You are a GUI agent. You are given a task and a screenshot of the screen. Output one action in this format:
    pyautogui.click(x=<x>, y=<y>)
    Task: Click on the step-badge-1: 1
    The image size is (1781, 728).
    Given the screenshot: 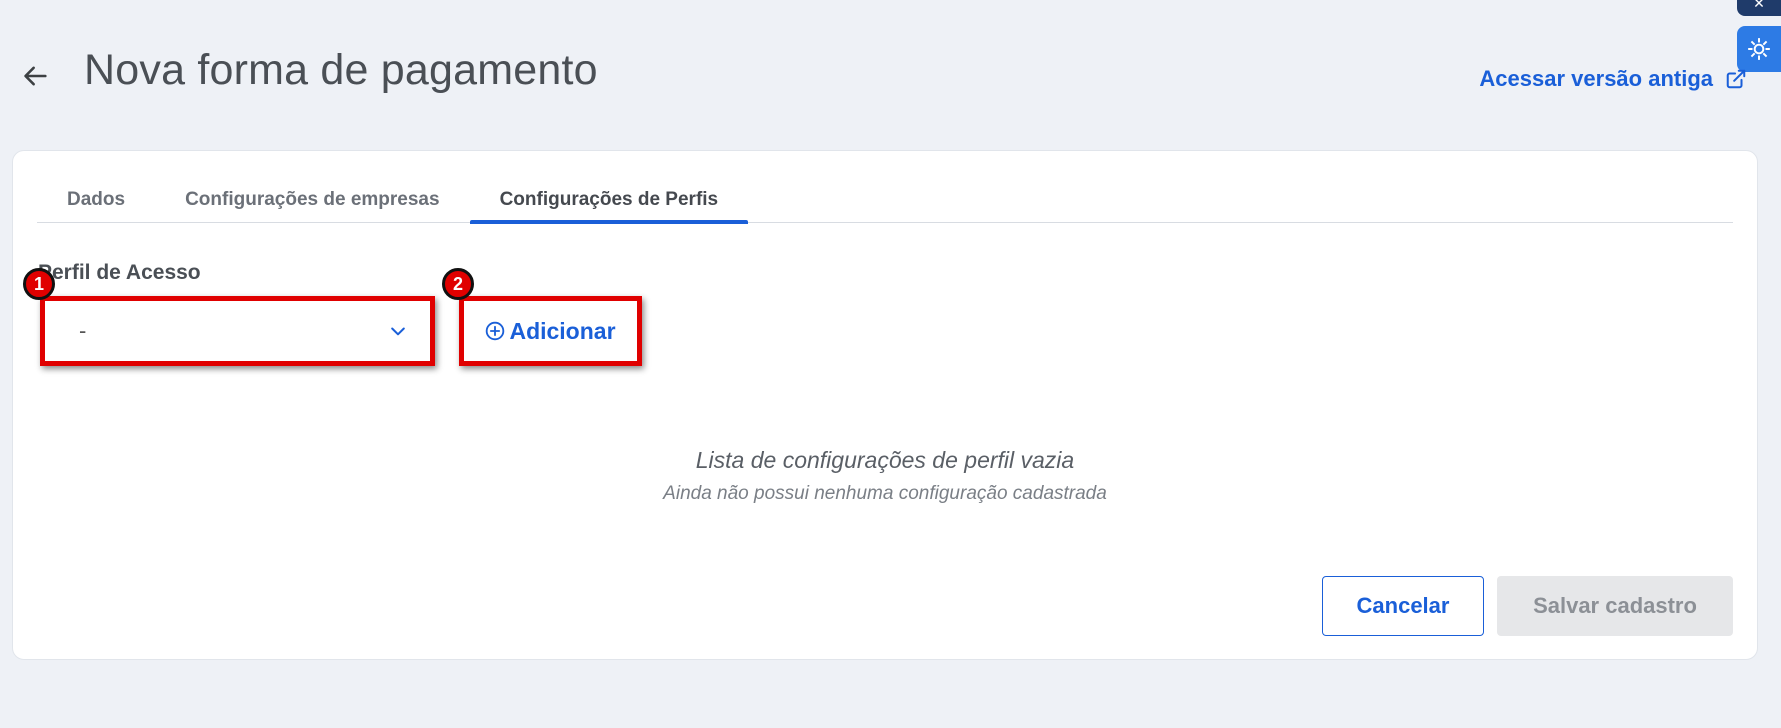 What is the action you would take?
    pyautogui.click(x=39, y=284)
    